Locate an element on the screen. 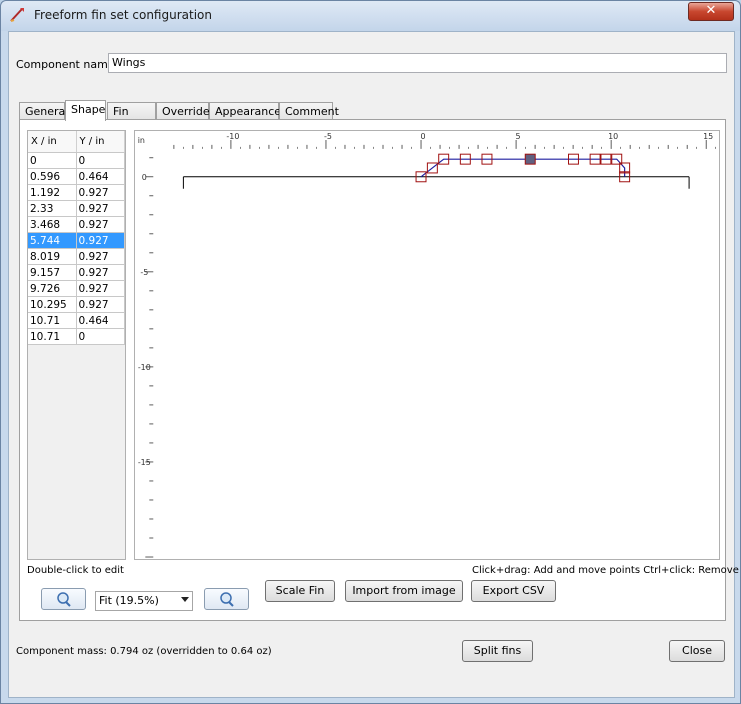 This screenshot has width=741, height=704. y-tick-label: -15 is located at coordinates (144, 462).